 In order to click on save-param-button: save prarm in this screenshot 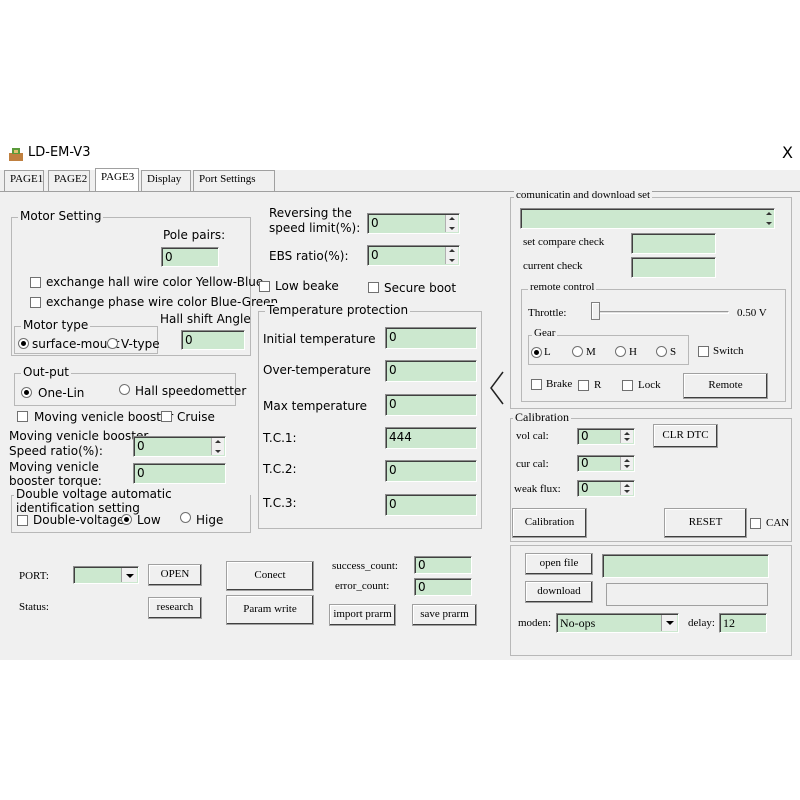, I will do `click(444, 615)`.